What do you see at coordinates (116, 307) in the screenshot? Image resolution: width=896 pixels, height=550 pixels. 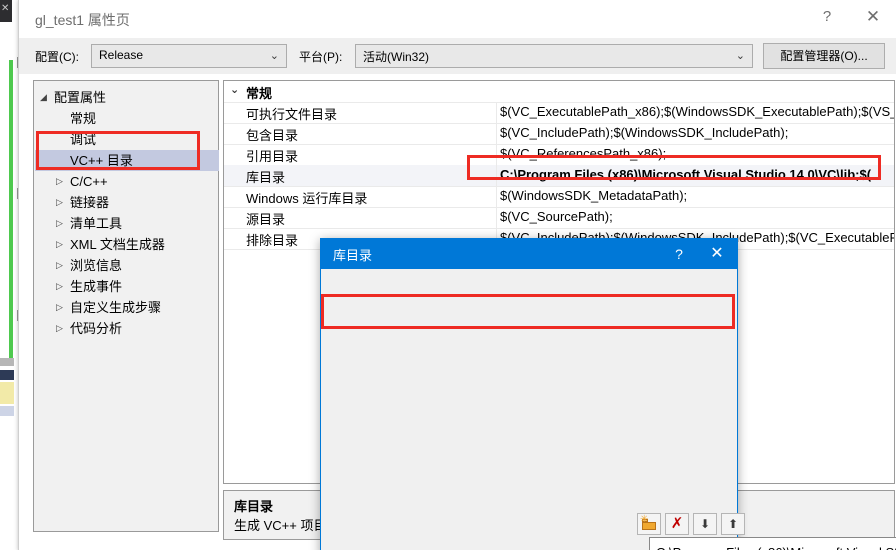 I see `tree-item-label: 自定义生成步骤` at bounding box center [116, 307].